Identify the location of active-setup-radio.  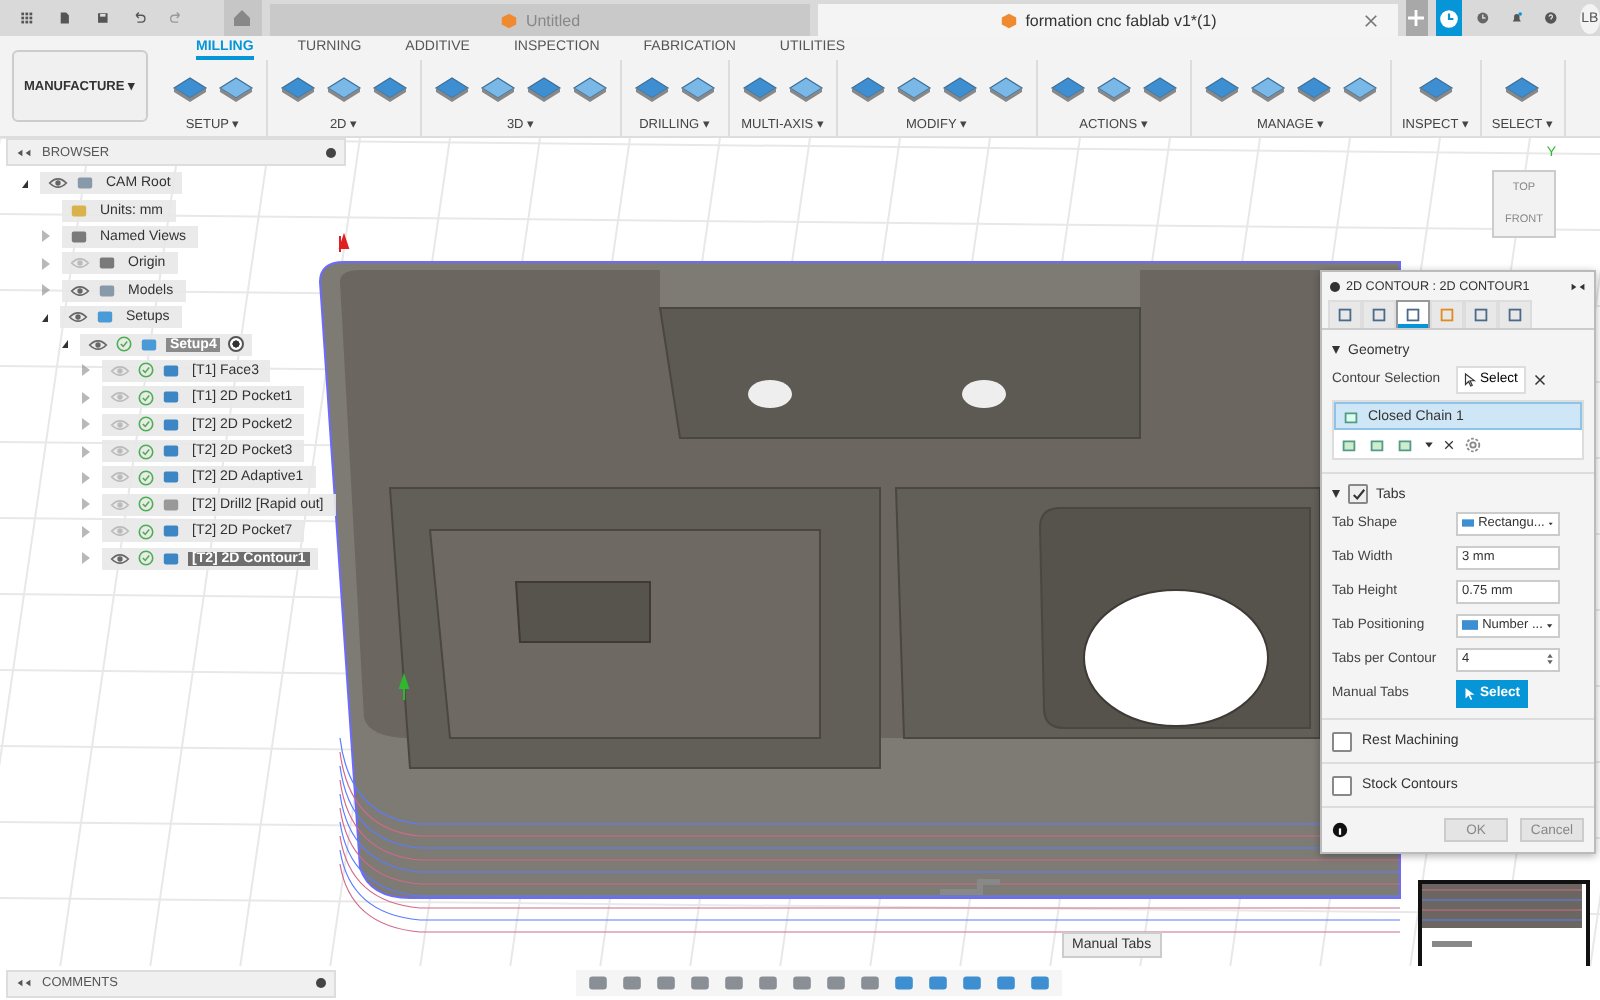
(236, 344).